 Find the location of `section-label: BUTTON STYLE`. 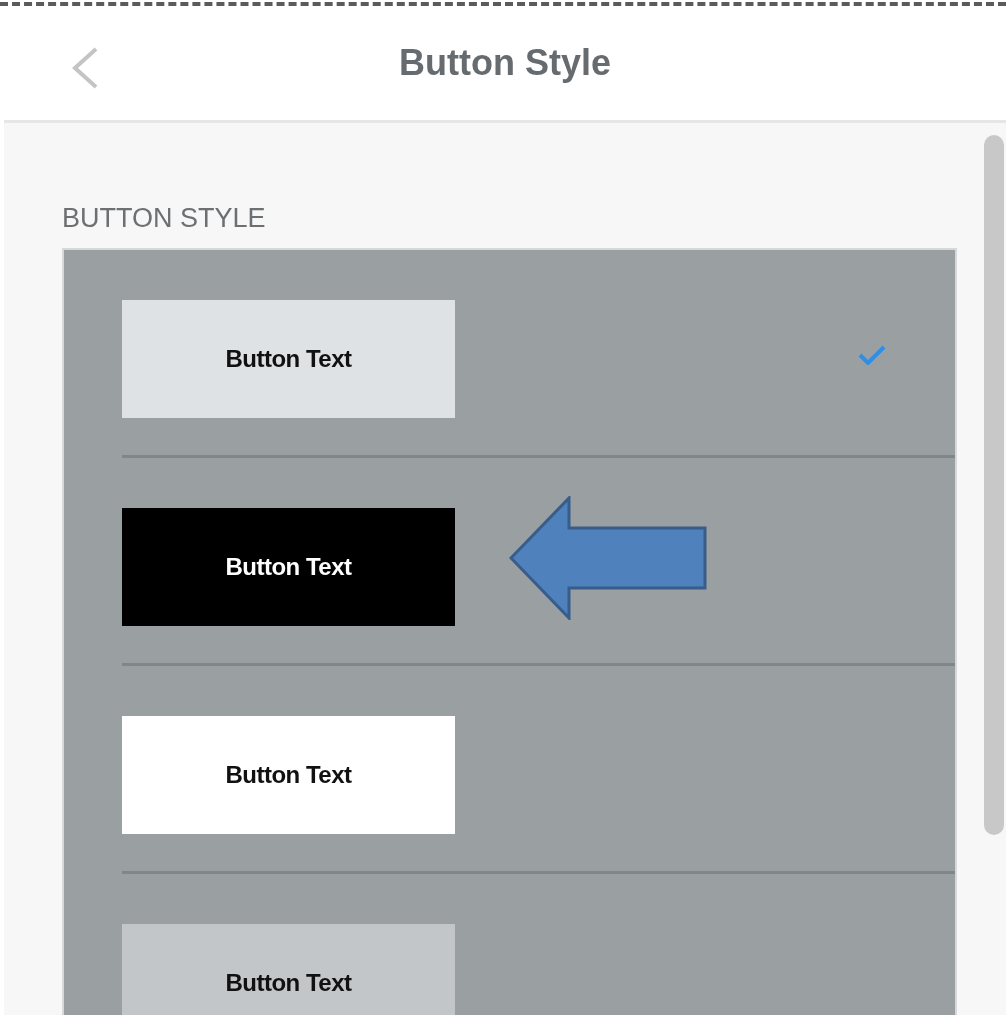

section-label: BUTTON STYLE is located at coordinates (164, 218).